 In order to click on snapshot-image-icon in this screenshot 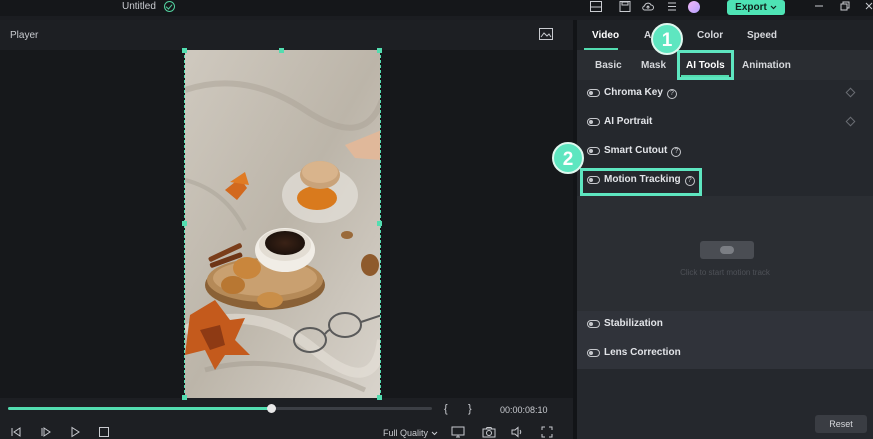, I will do `click(546, 34)`.